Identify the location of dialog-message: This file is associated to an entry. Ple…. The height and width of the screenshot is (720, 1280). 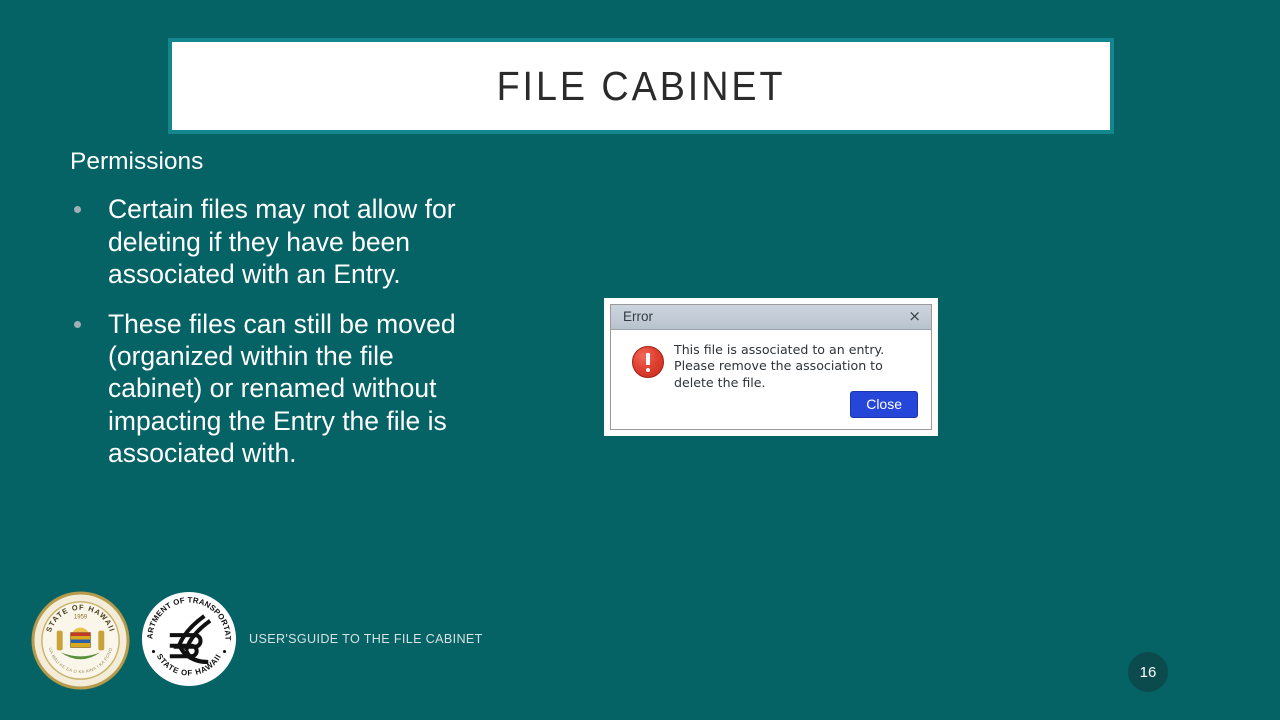
(779, 365).